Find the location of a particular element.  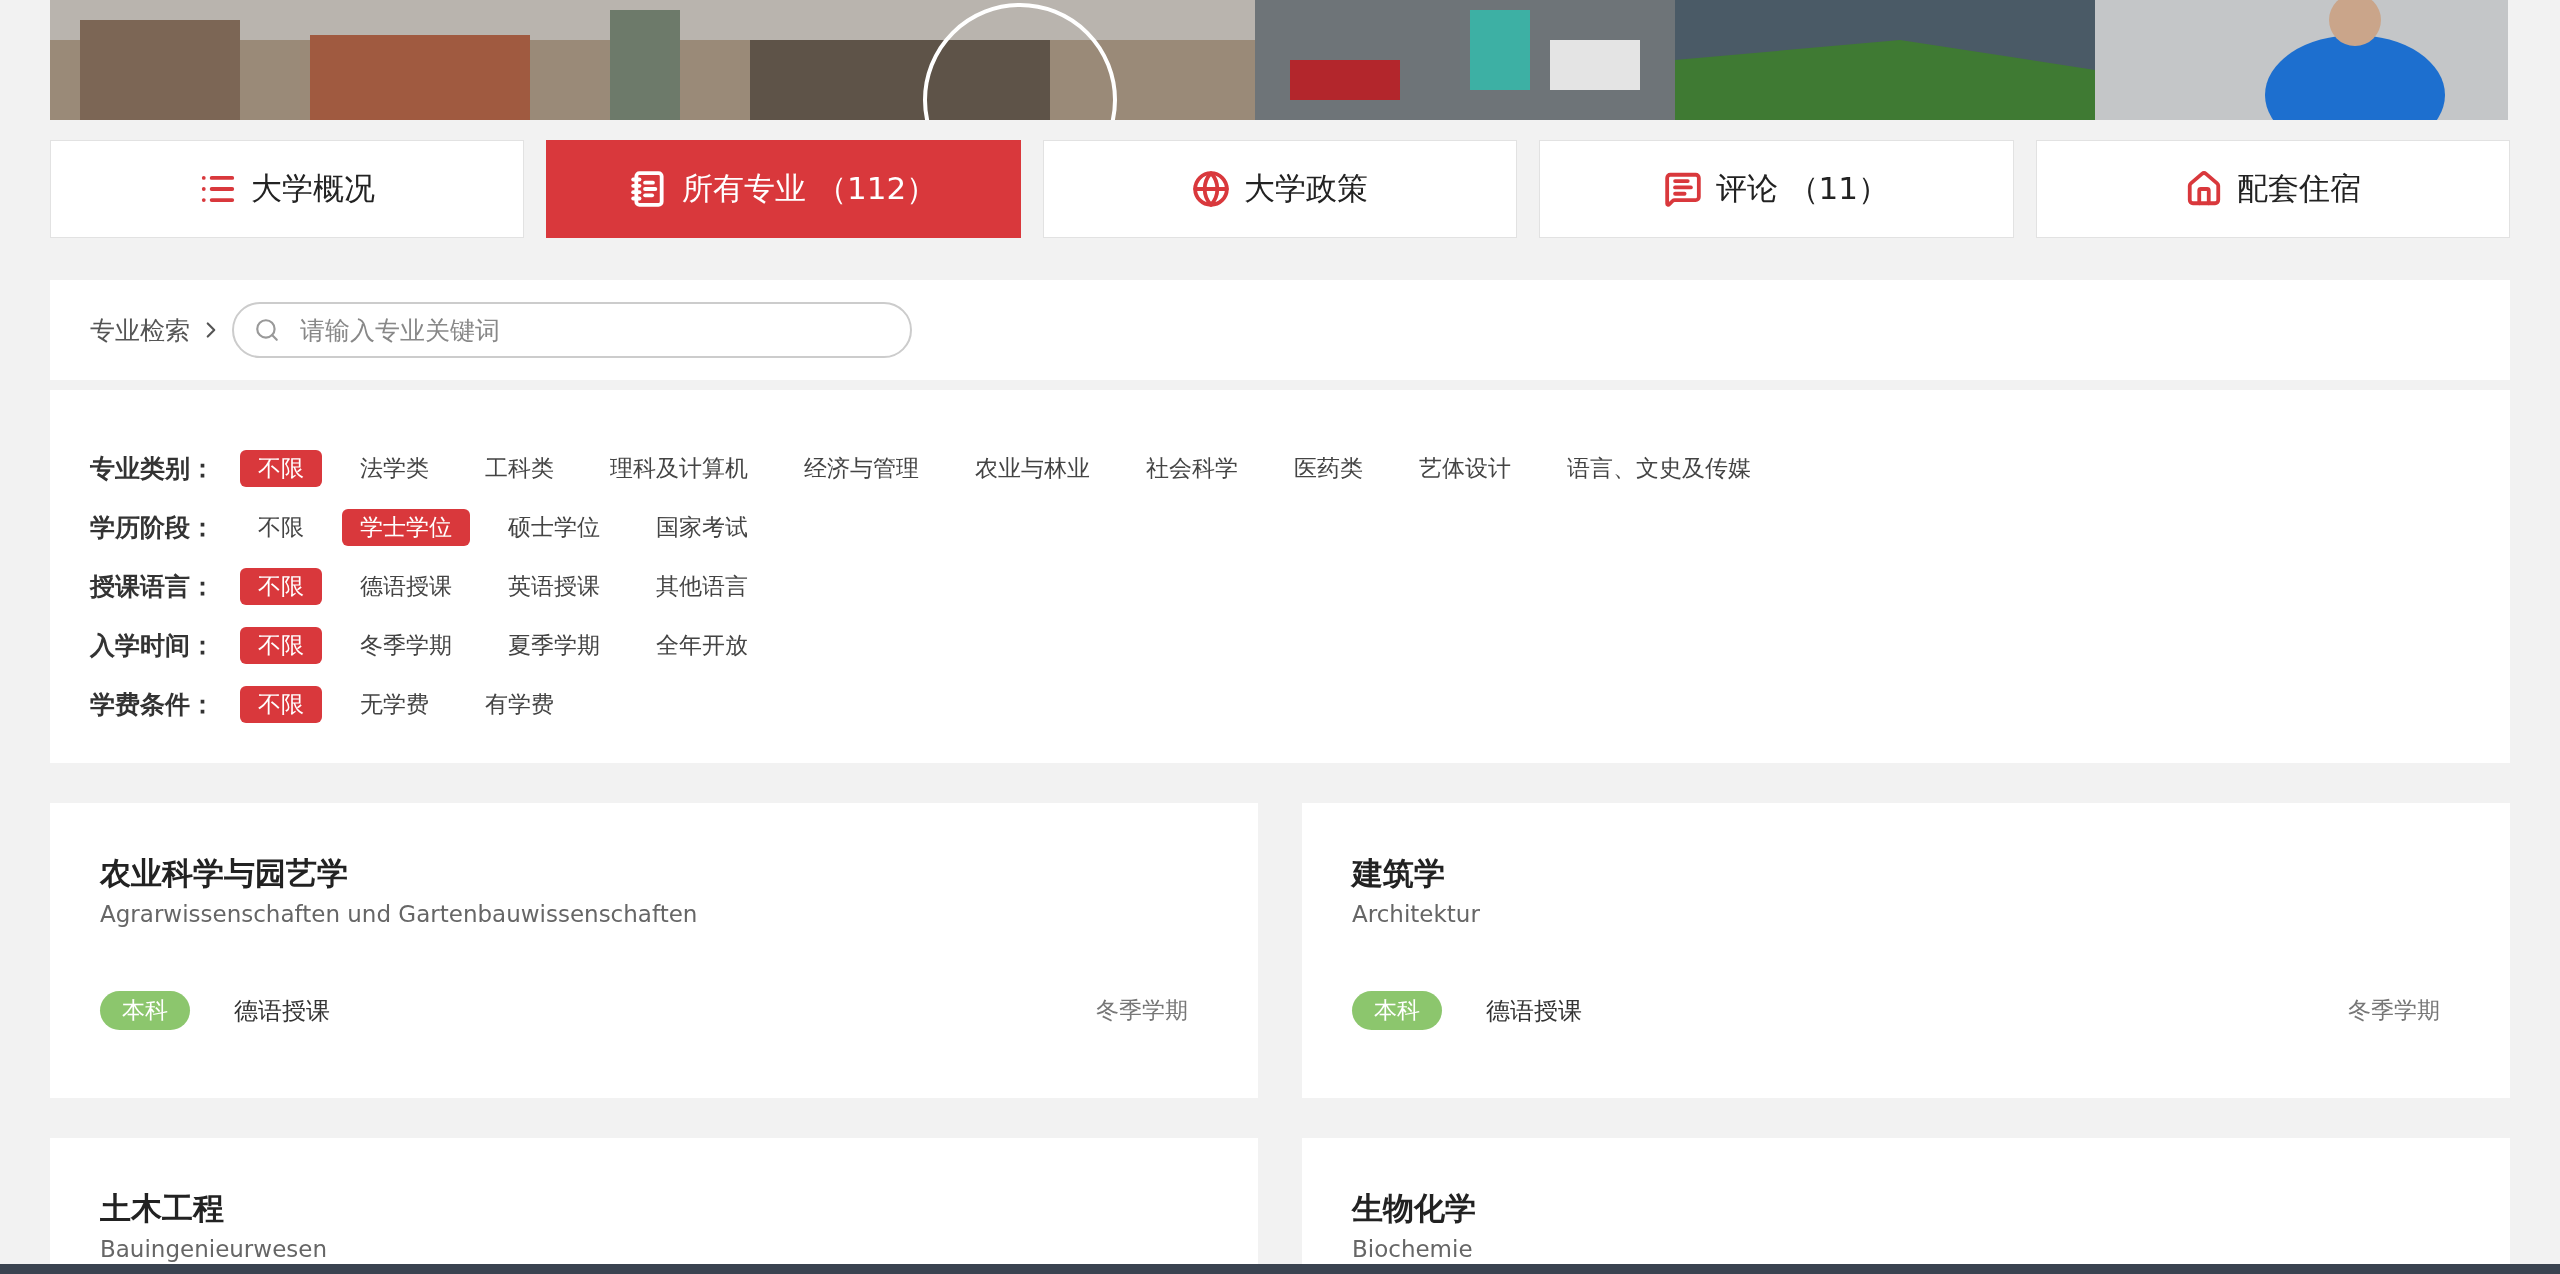

filter-option: 艺体设计 is located at coordinates (1465, 468).